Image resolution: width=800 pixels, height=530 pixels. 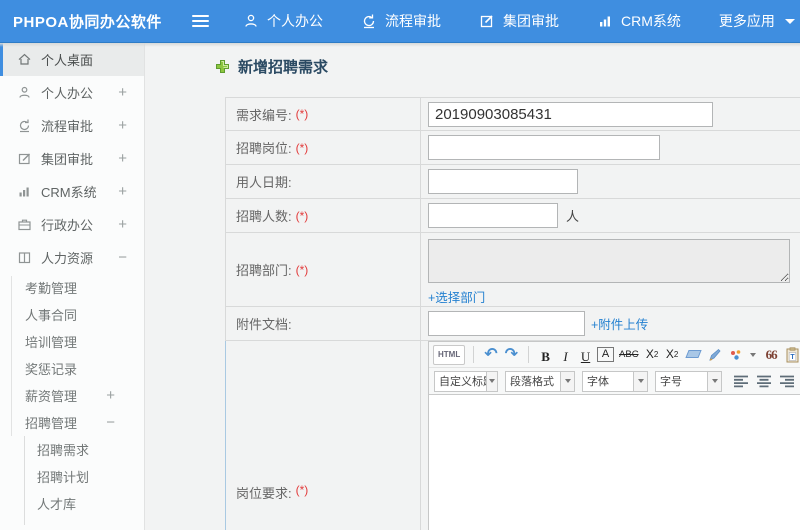 I want to click on bold-button: B, so click(x=545, y=355).